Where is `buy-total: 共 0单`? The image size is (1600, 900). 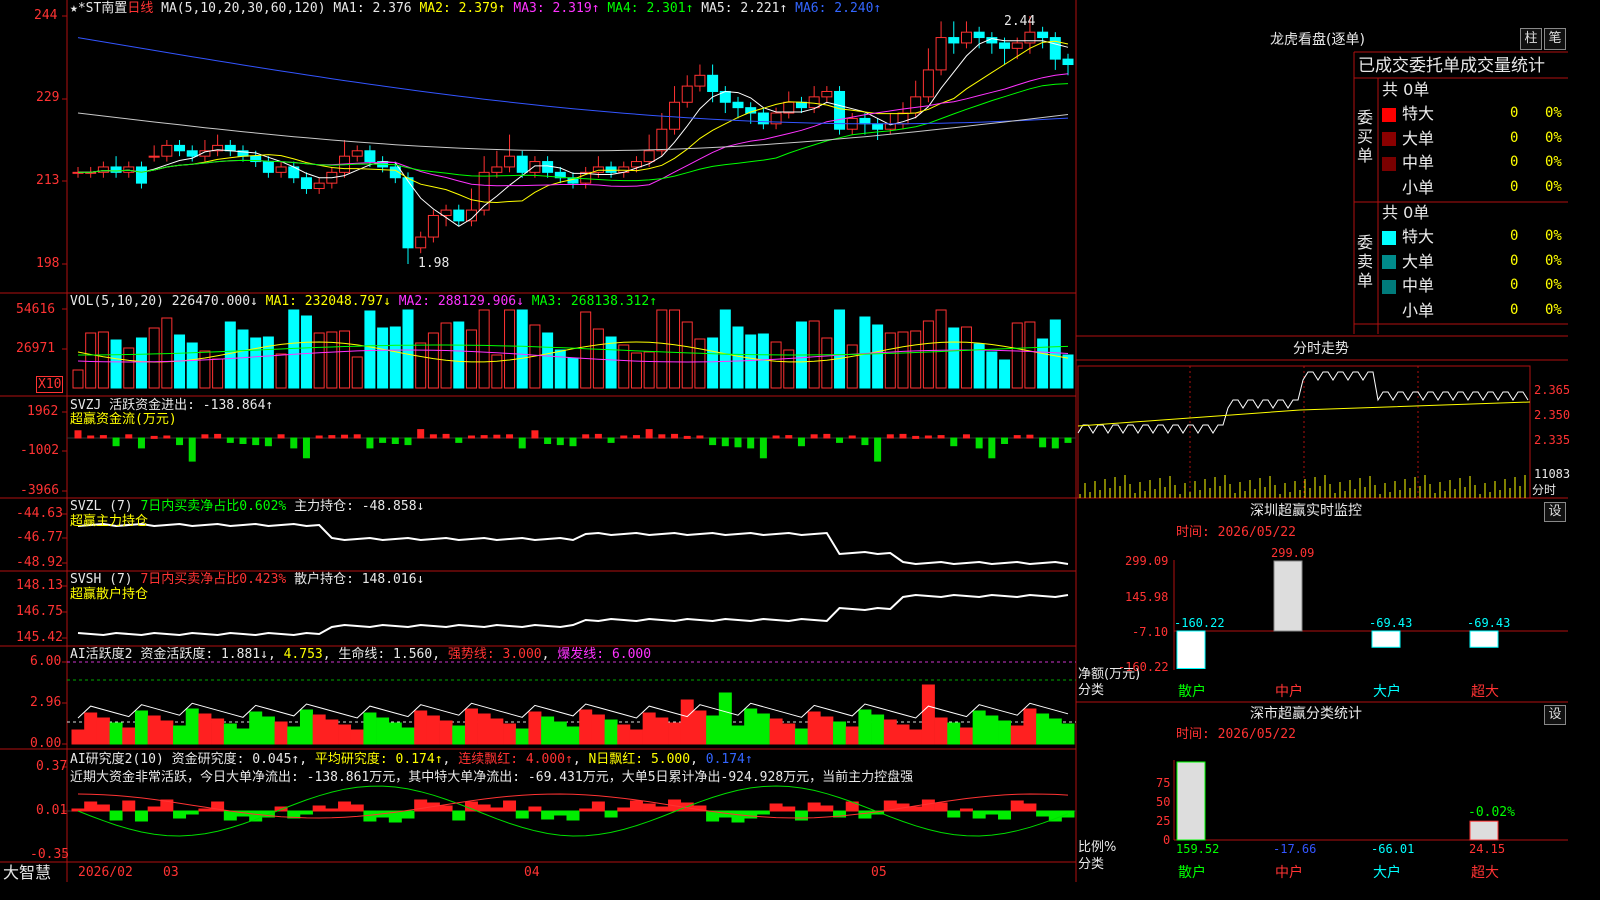 buy-total: 共 0单 is located at coordinates (1406, 89).